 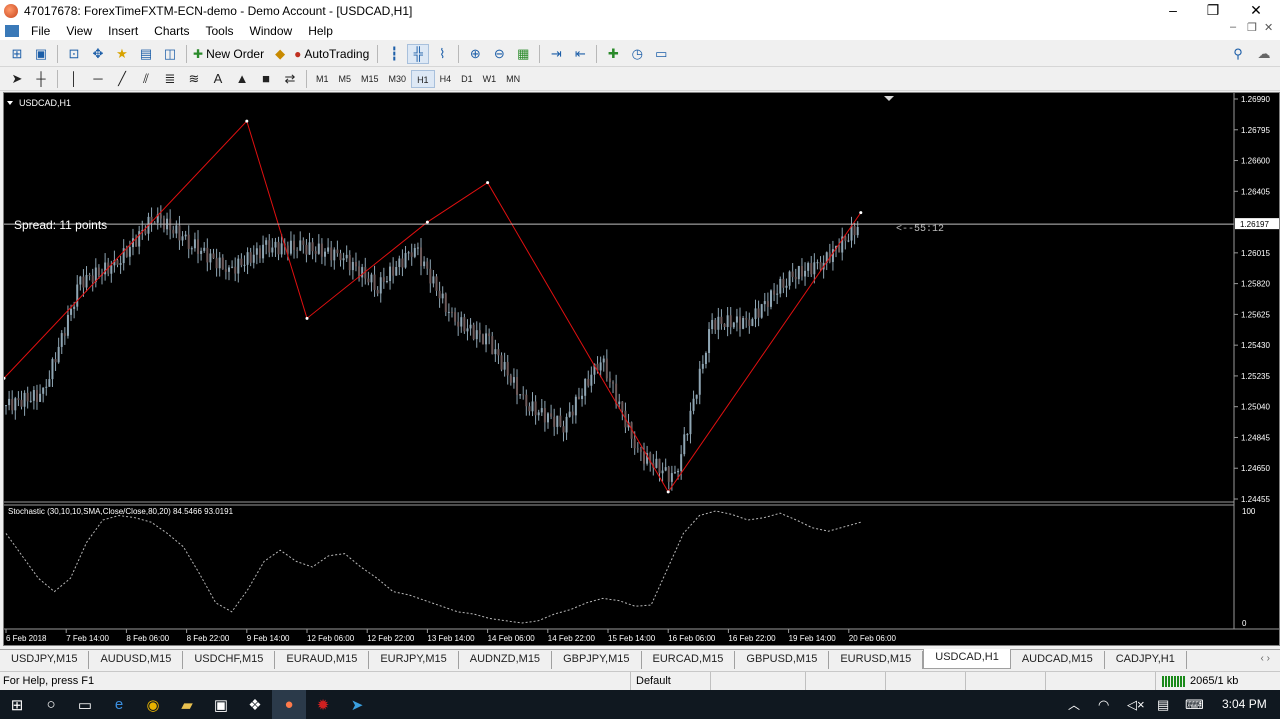 I want to click on mdi-restore-button: ❐, so click(x=1252, y=27).